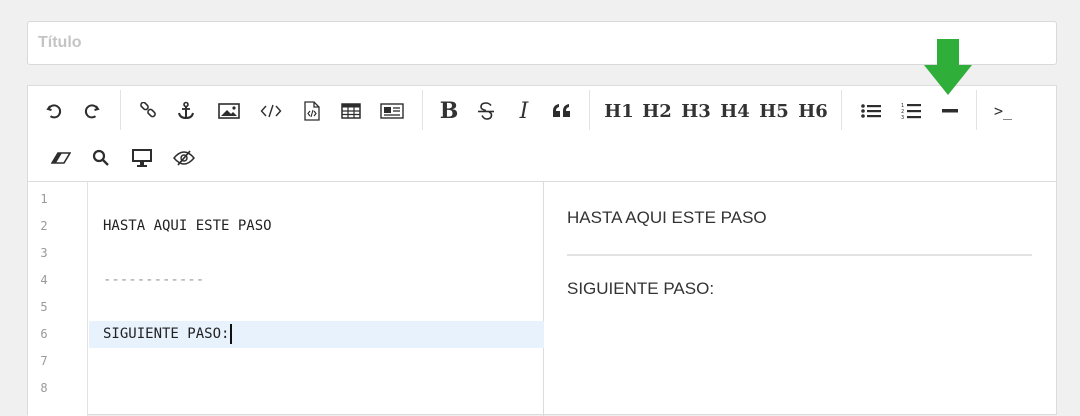  Describe the element at coordinates (948, 67) in the screenshot. I see `green-arrow-down-icon` at that location.